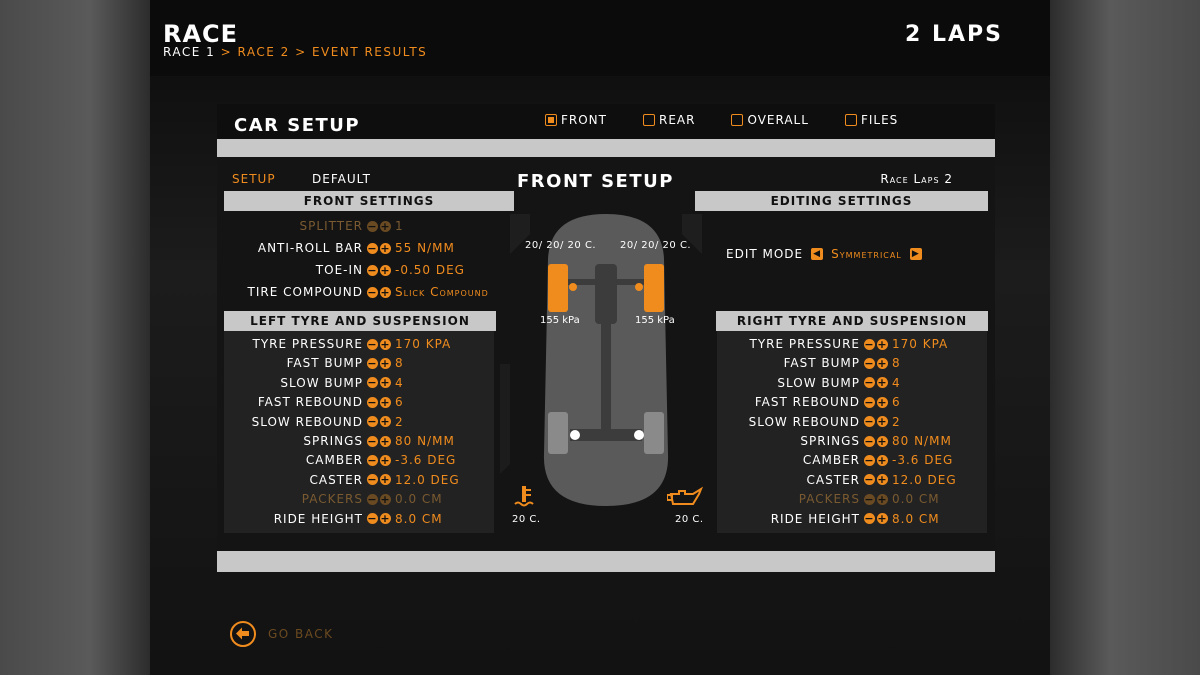  I want to click on tab-label: FILES, so click(879, 120).